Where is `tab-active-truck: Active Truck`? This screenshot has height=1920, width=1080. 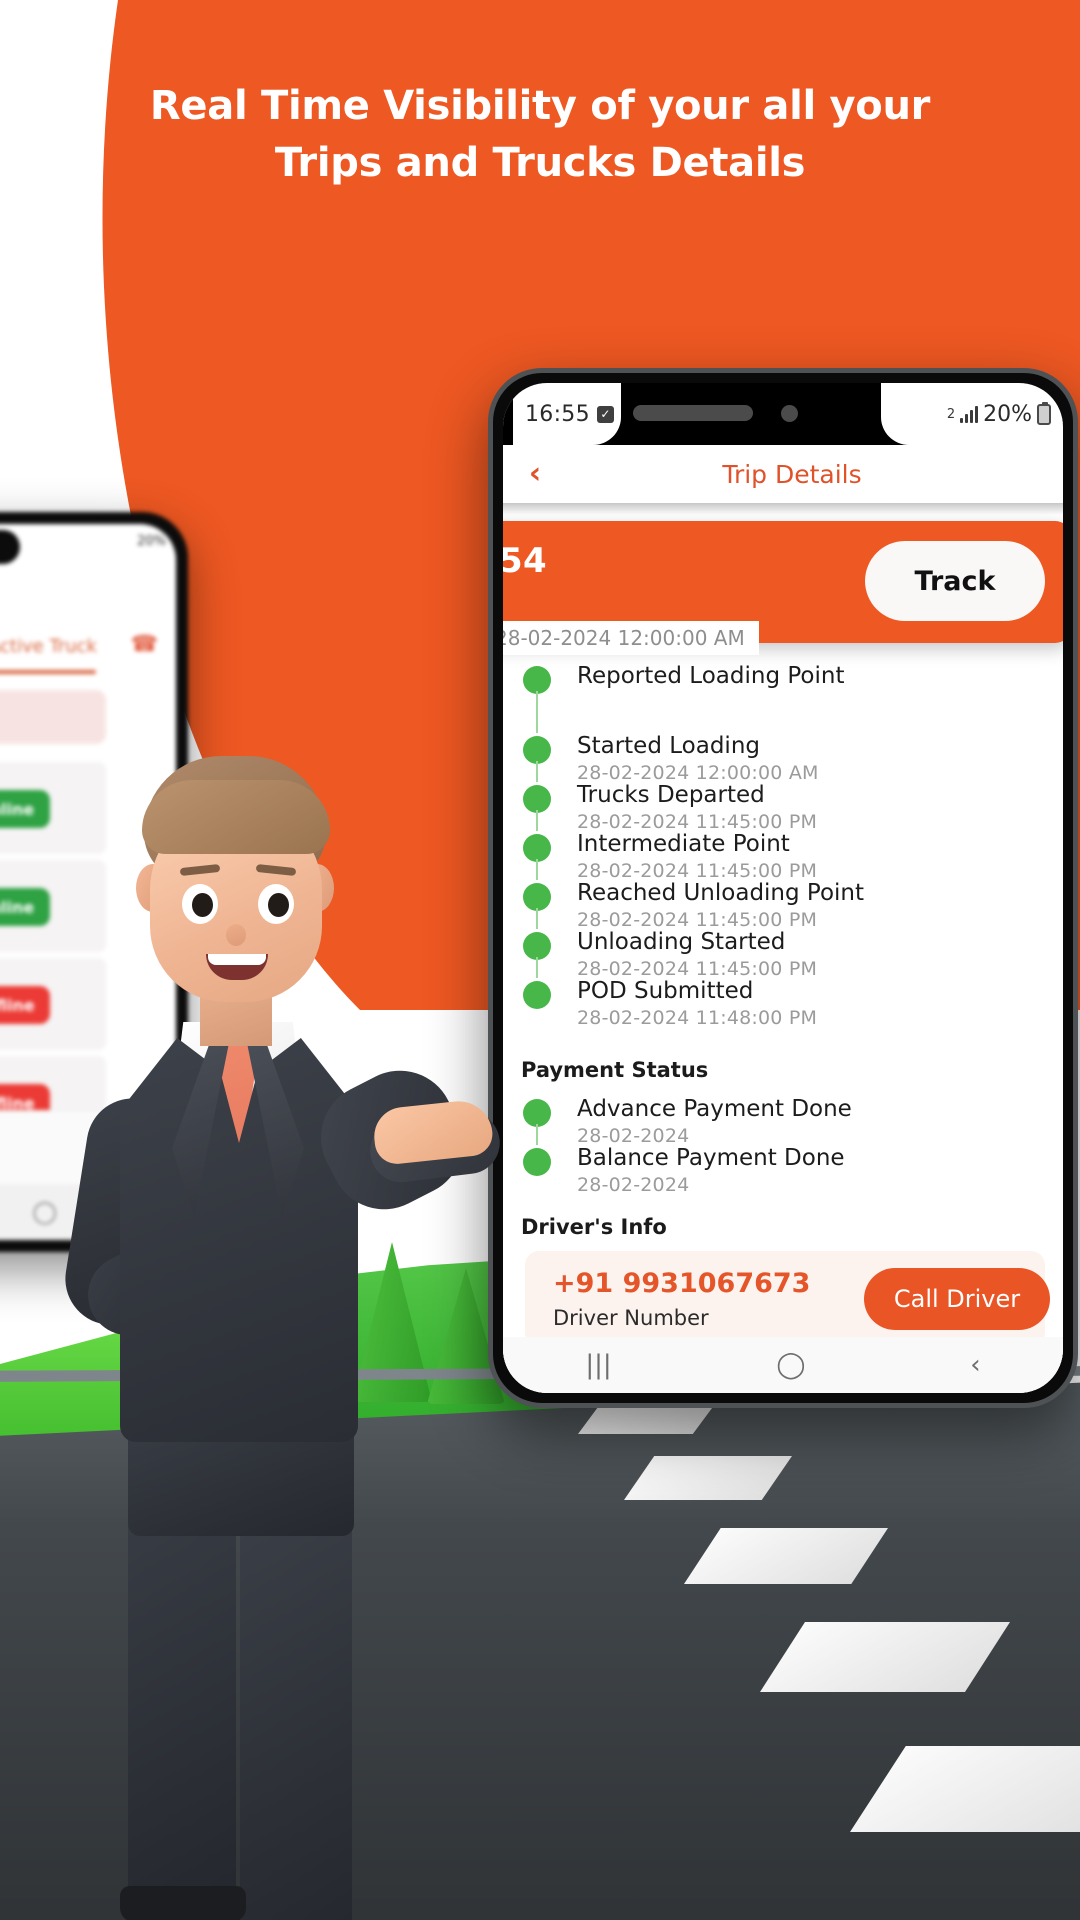
tab-active-truck: Active Truck is located at coordinates (48, 646).